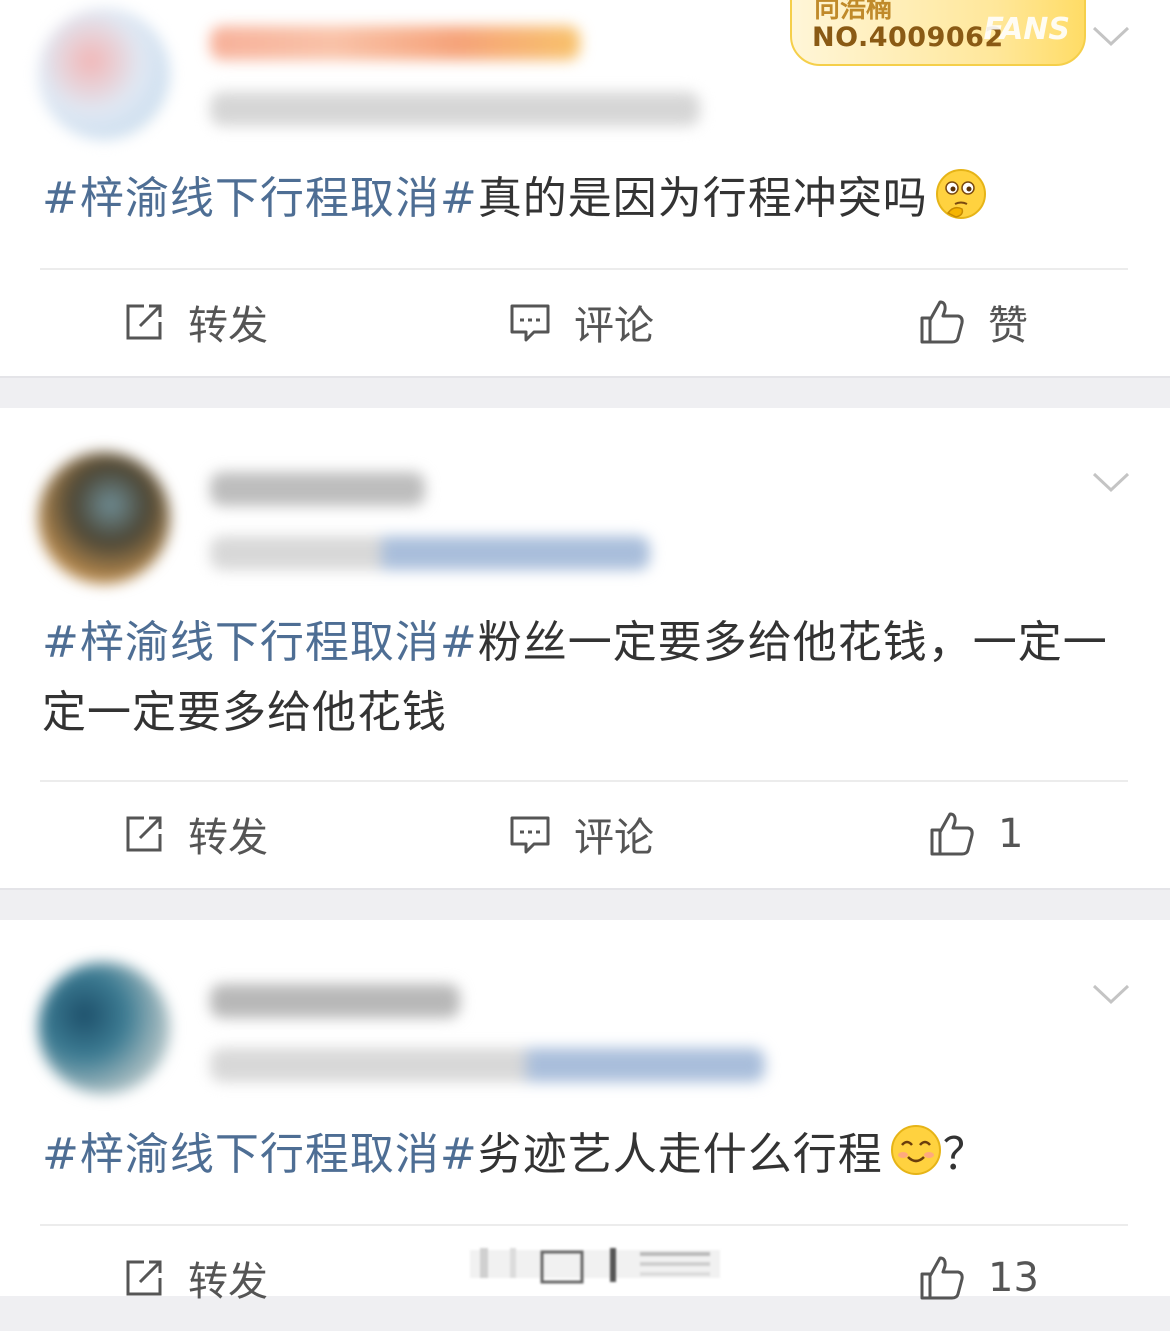 Image resolution: width=1170 pixels, height=1331 pixels. I want to click on post-text: 真的是因为行程冲突吗, so click(702, 198).